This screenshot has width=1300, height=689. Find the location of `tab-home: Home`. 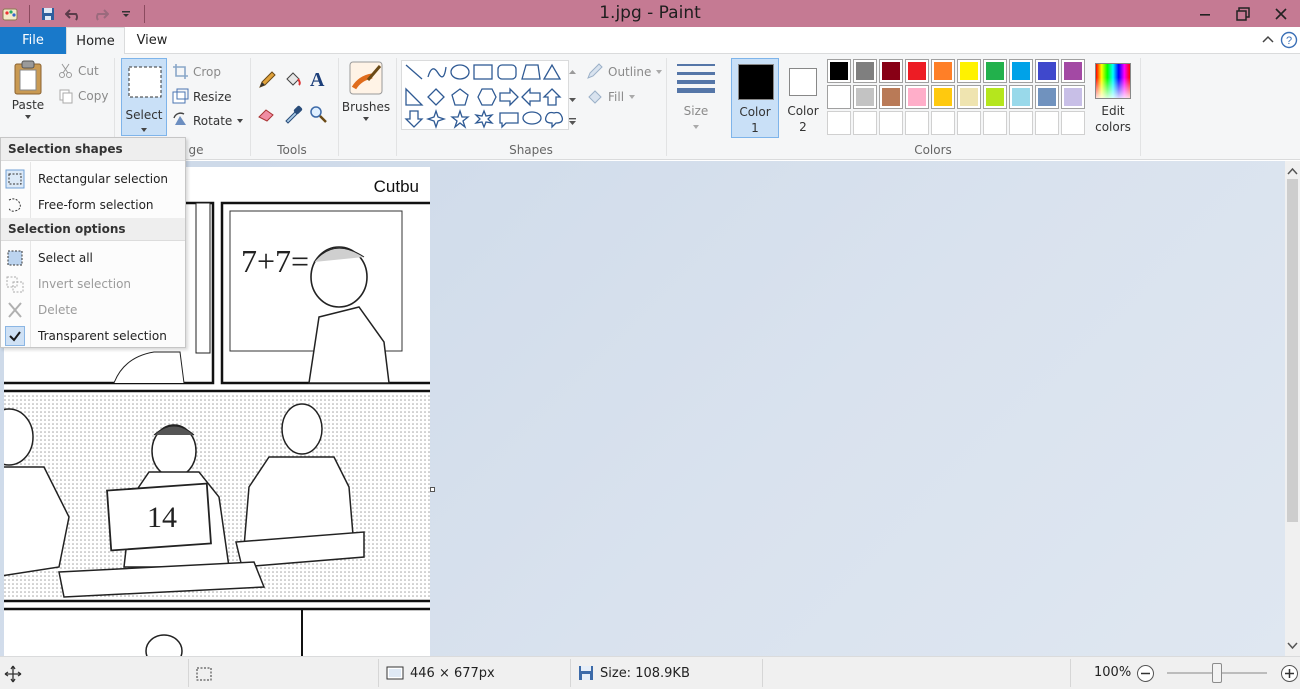

tab-home: Home is located at coordinates (95, 41).